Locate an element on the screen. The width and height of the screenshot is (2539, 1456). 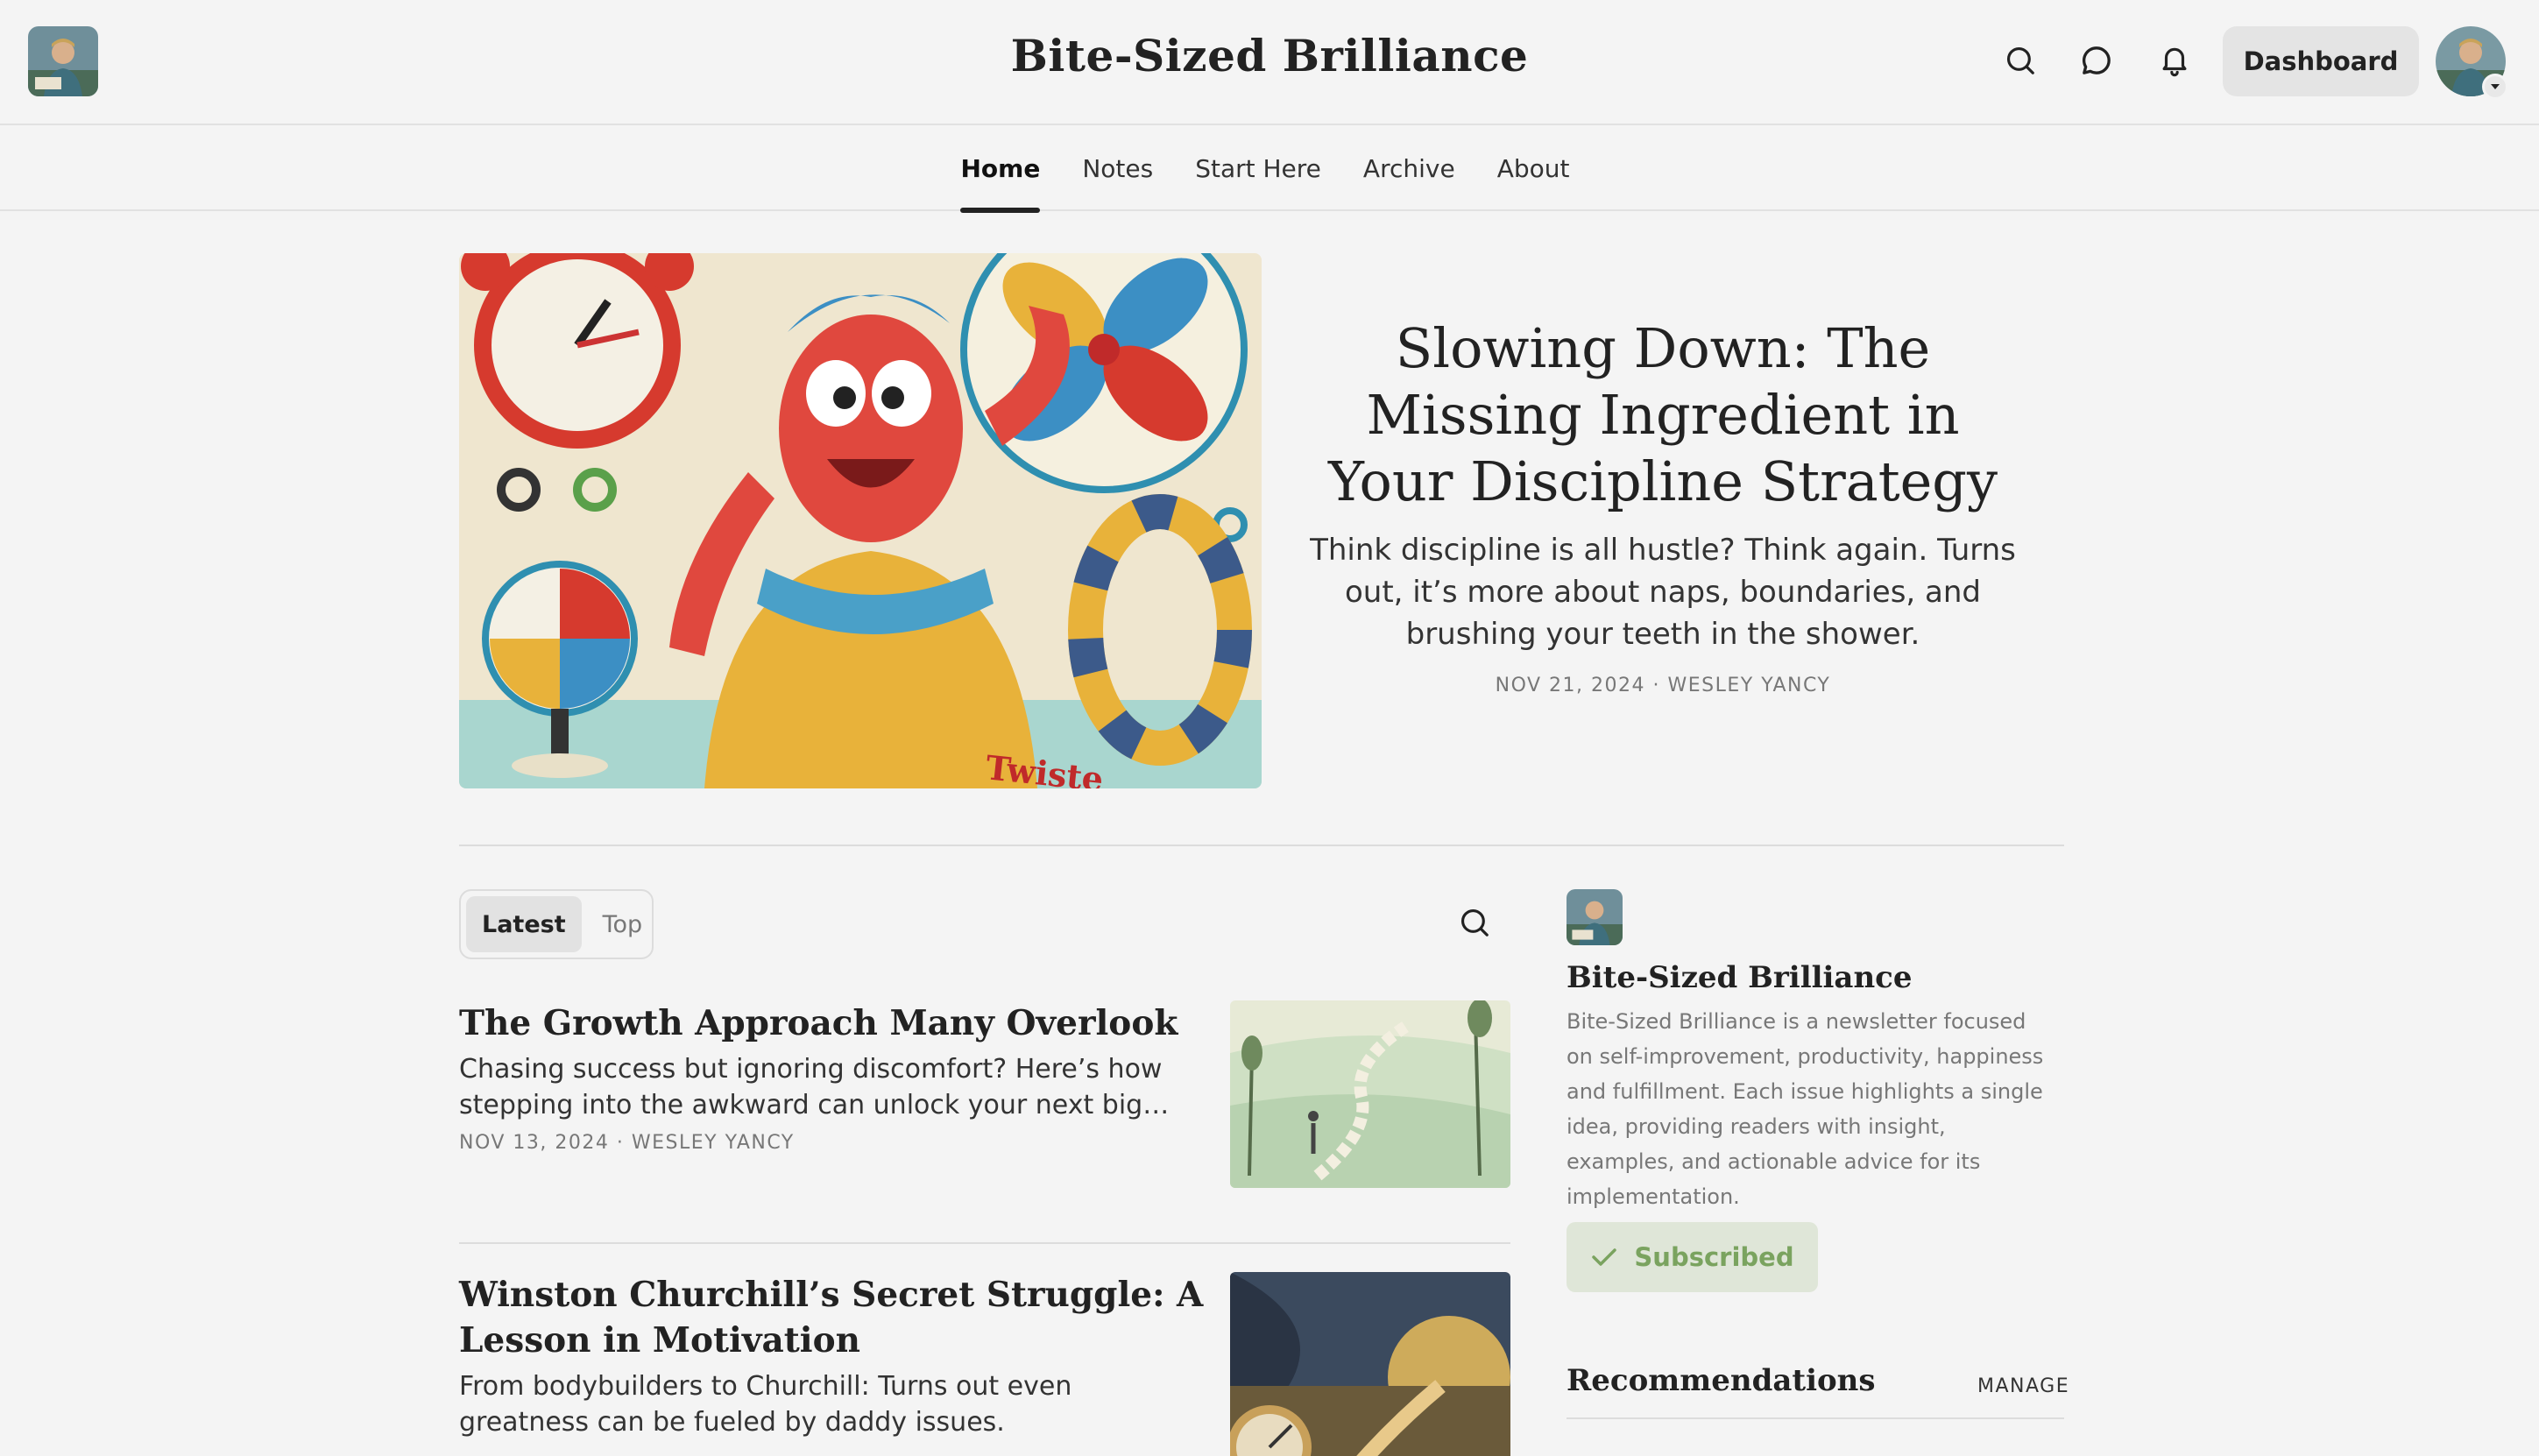
hero-meta: NOV 21, 2024 · WESLEY YANCY is located at coordinates (1663, 685).